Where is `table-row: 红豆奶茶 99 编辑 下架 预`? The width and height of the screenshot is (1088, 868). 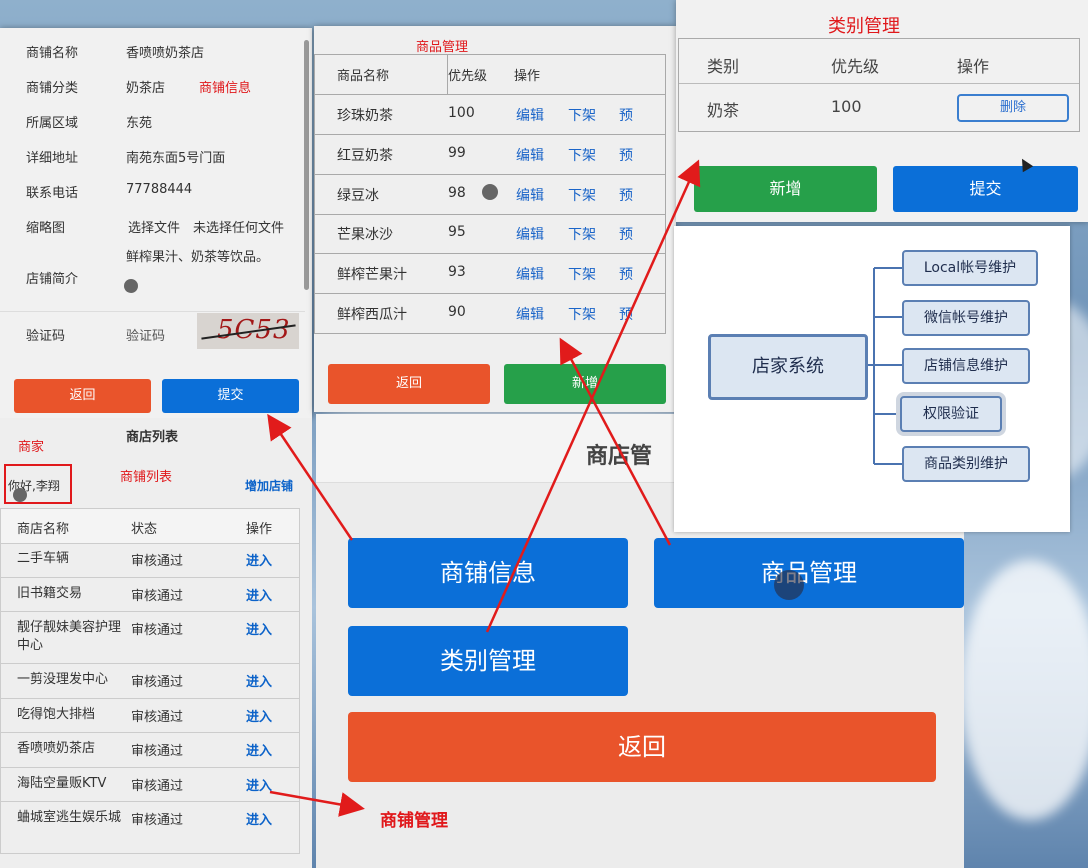 table-row: 红豆奶茶 99 编辑 下架 预 is located at coordinates (490, 154).